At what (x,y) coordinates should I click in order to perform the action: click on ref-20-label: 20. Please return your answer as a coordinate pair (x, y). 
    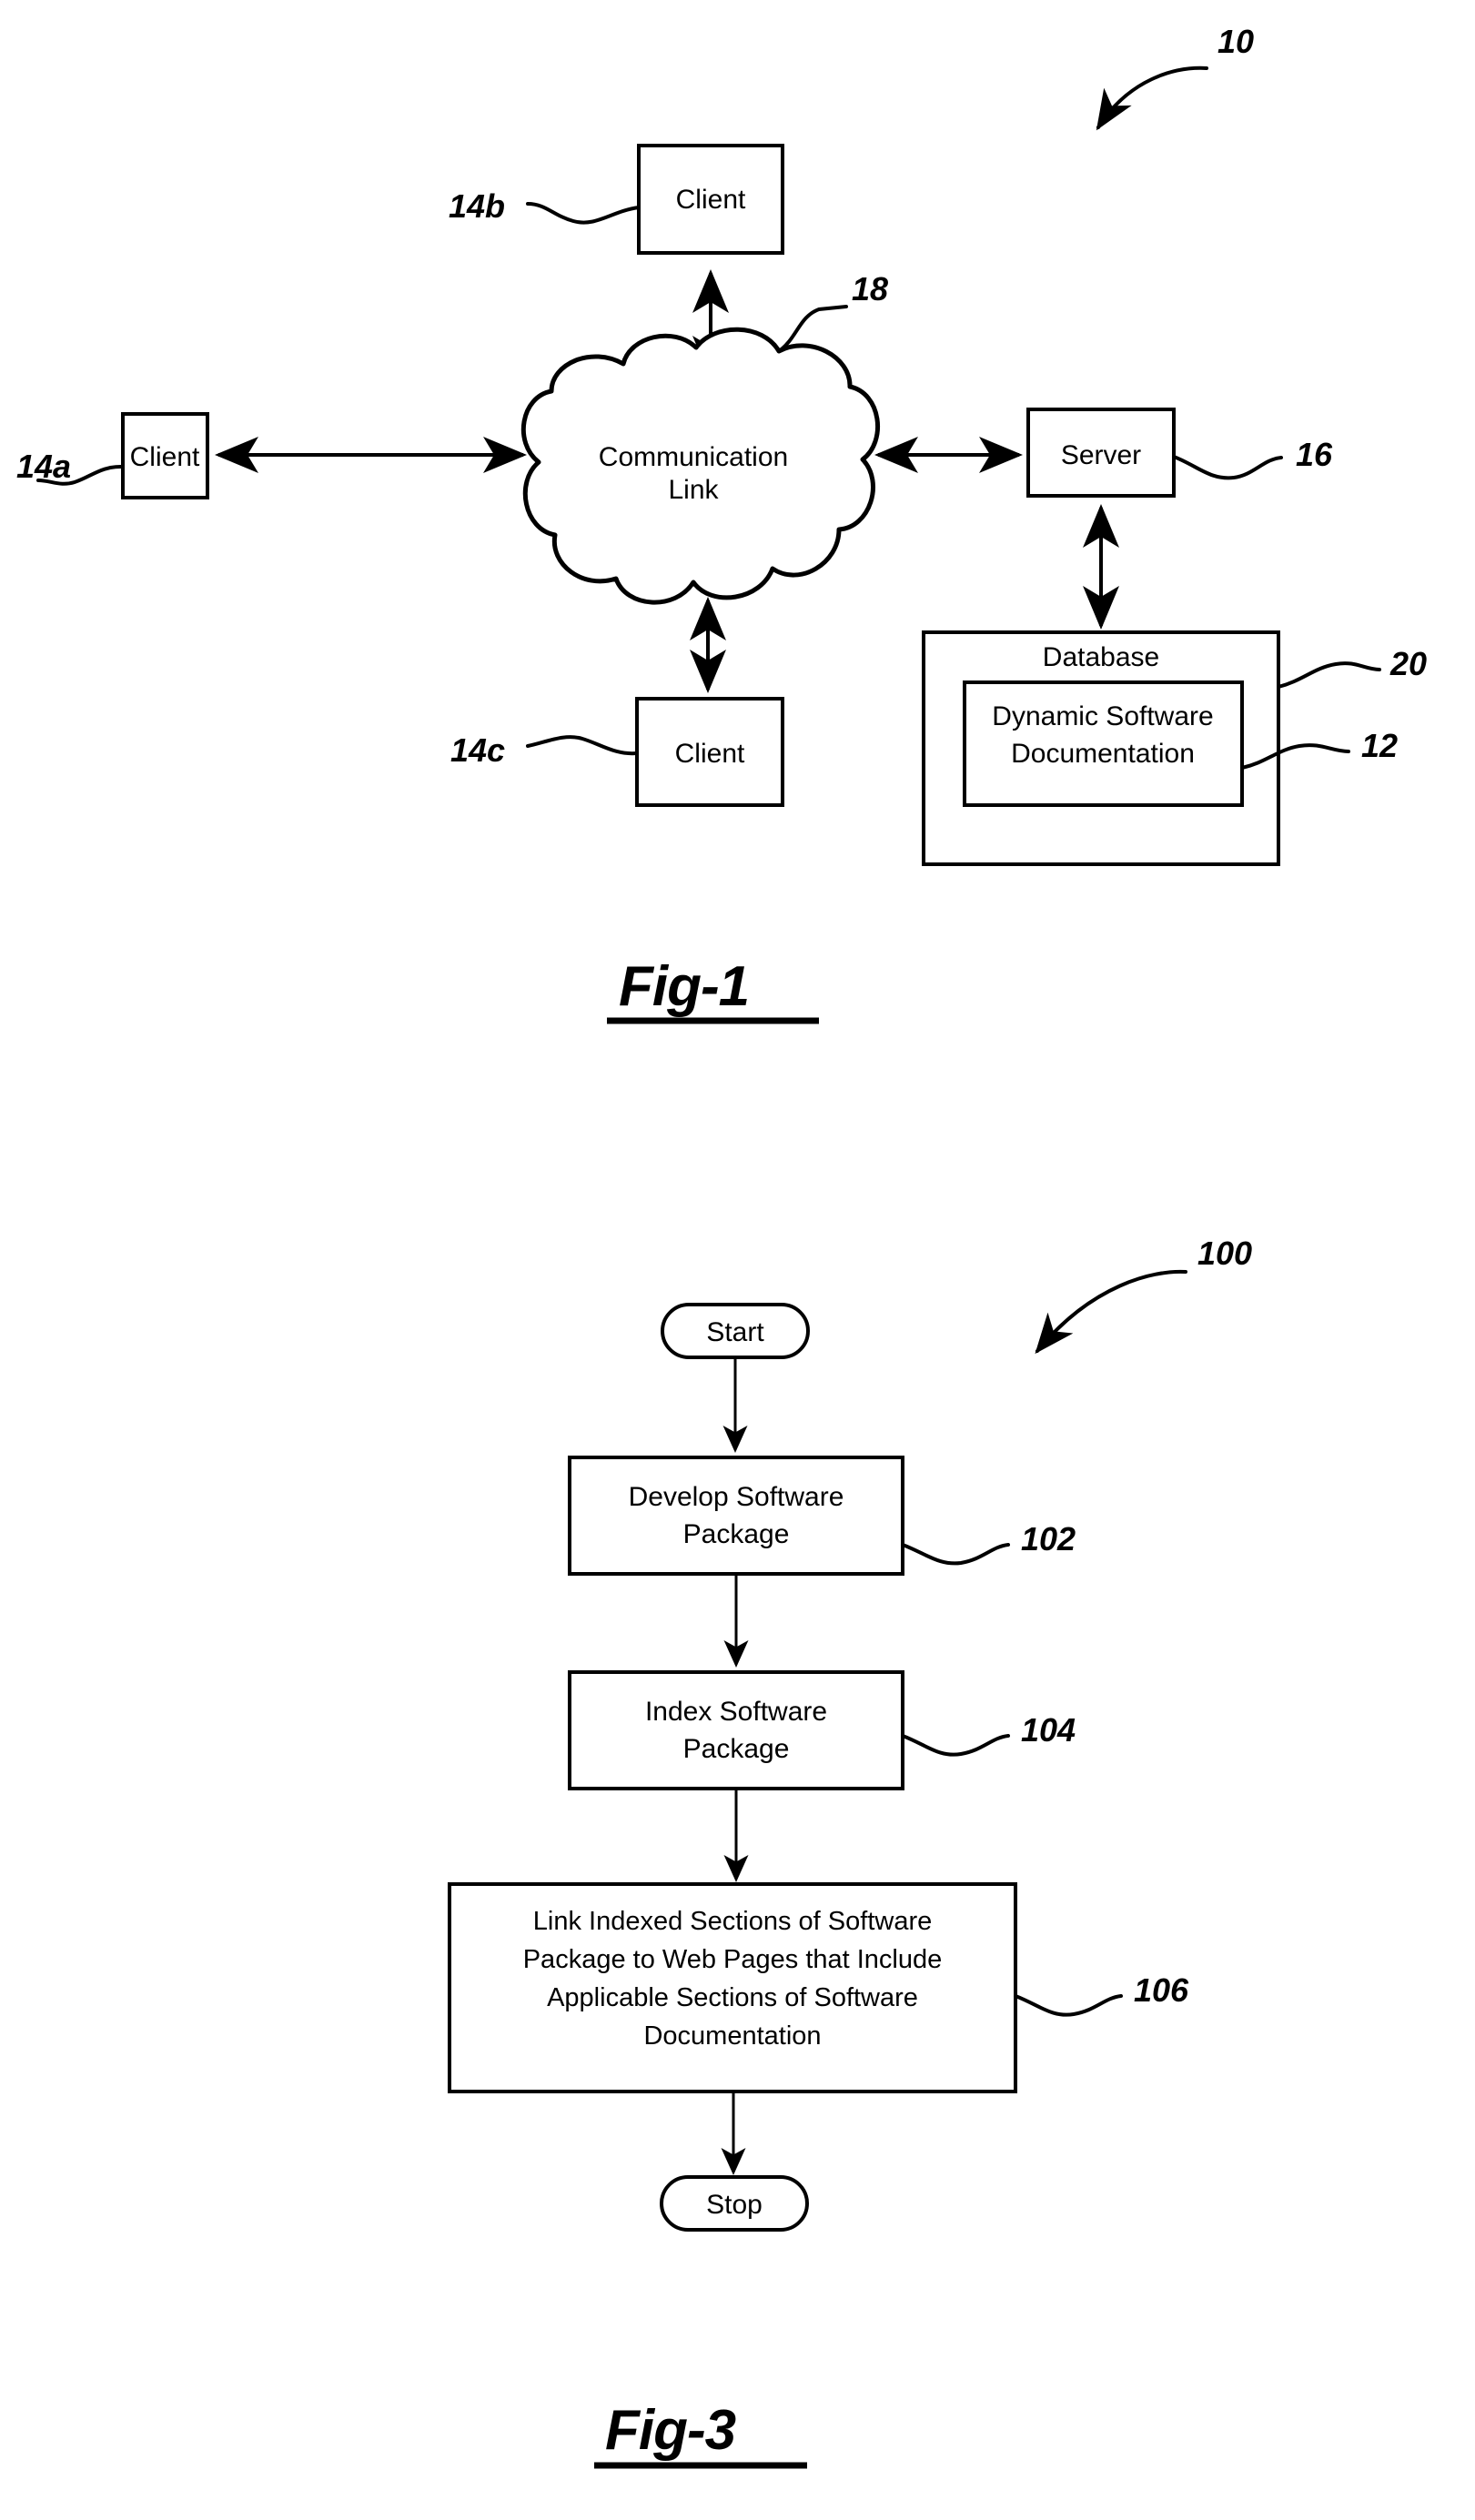
    Looking at the image, I should click on (1408, 664).